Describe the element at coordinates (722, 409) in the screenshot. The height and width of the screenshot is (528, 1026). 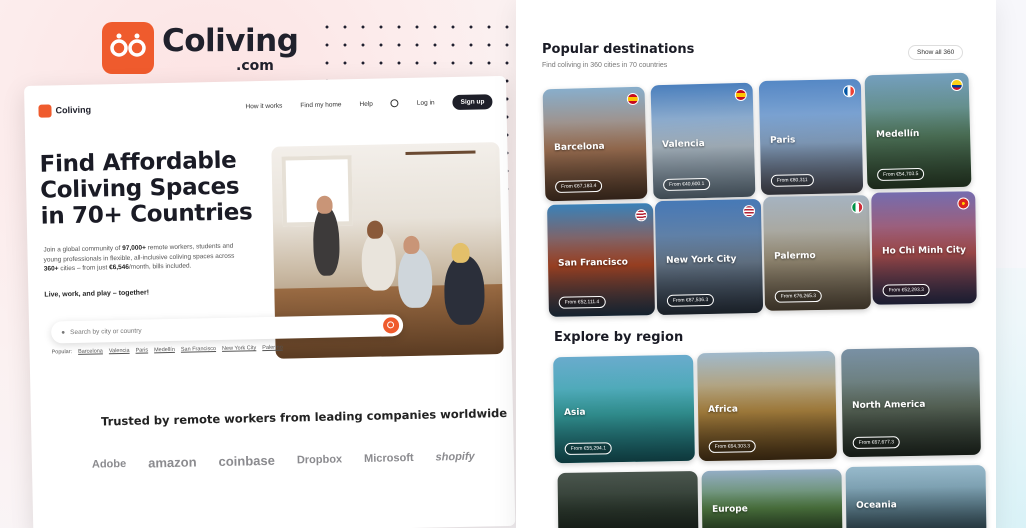
I see `tile-name: Africa` at that location.